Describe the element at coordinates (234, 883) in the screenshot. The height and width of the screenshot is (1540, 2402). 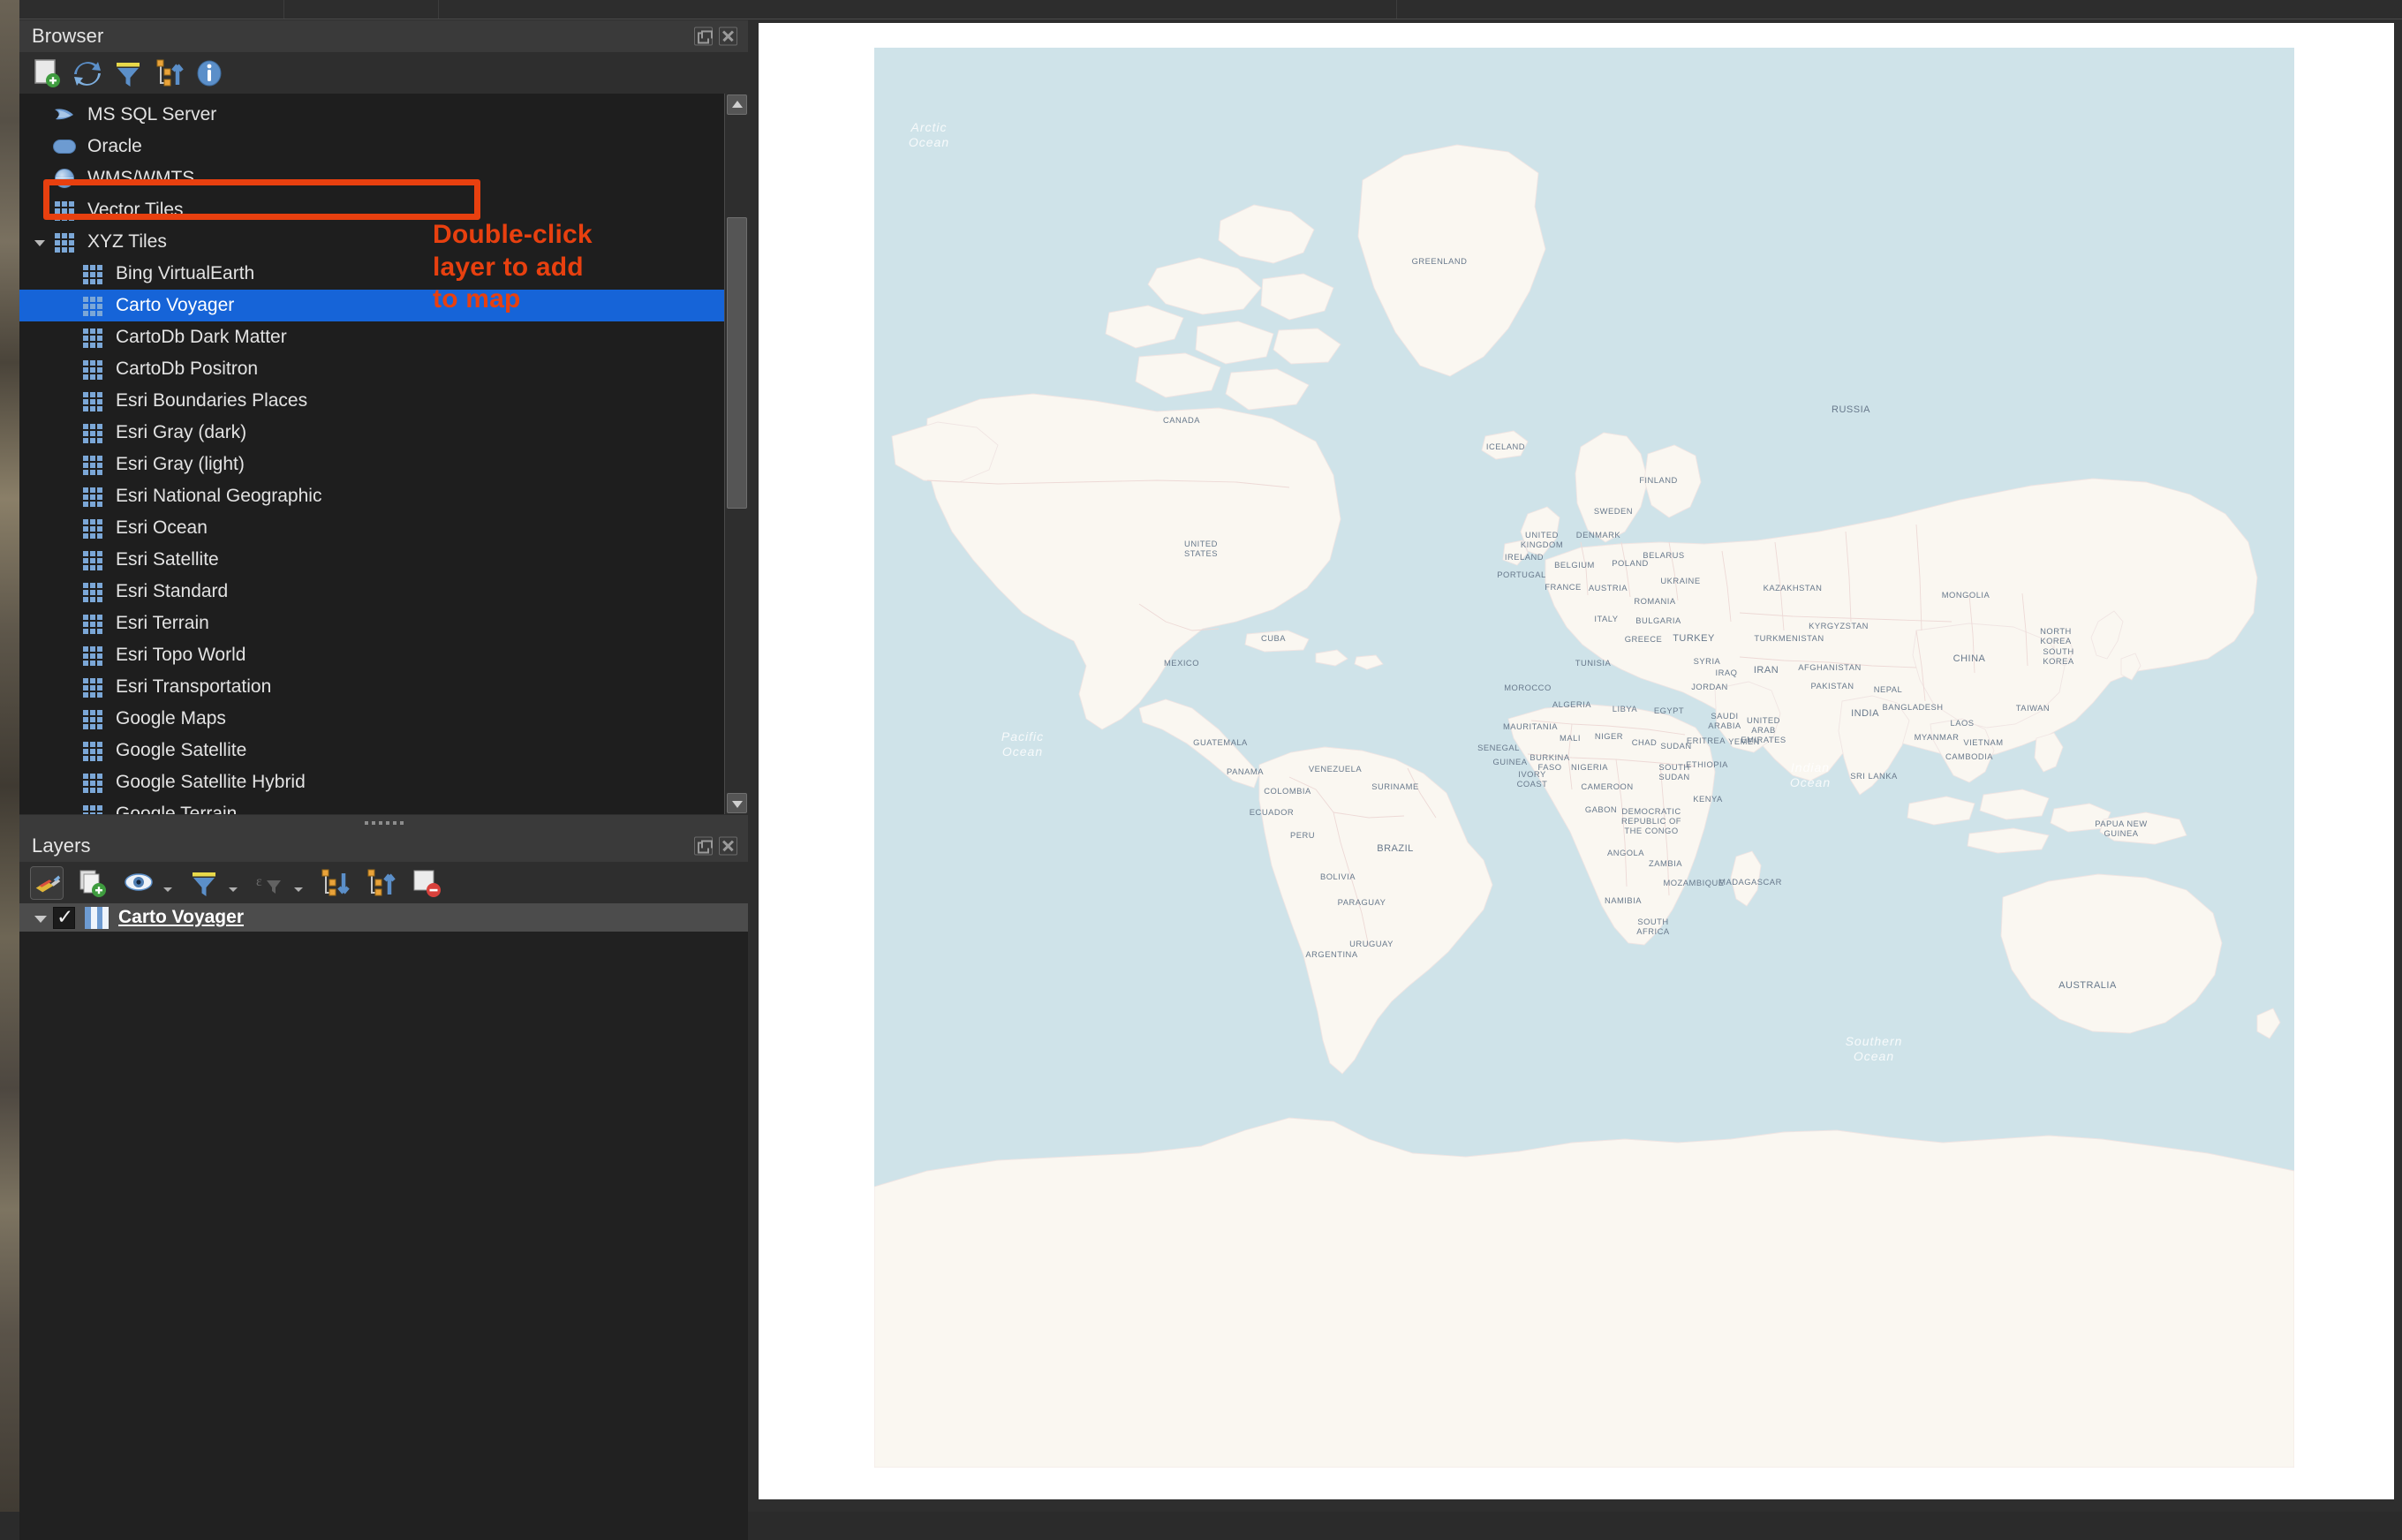
I see `filter-legend-dropdown-arrow` at that location.